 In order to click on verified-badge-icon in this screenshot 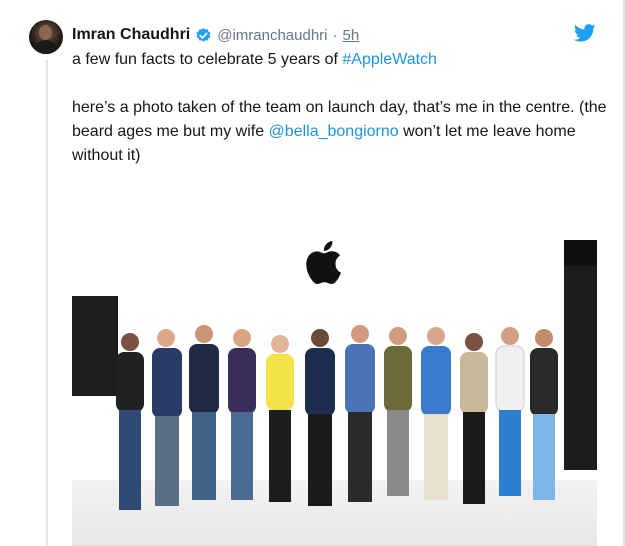, I will do `click(203, 34)`.